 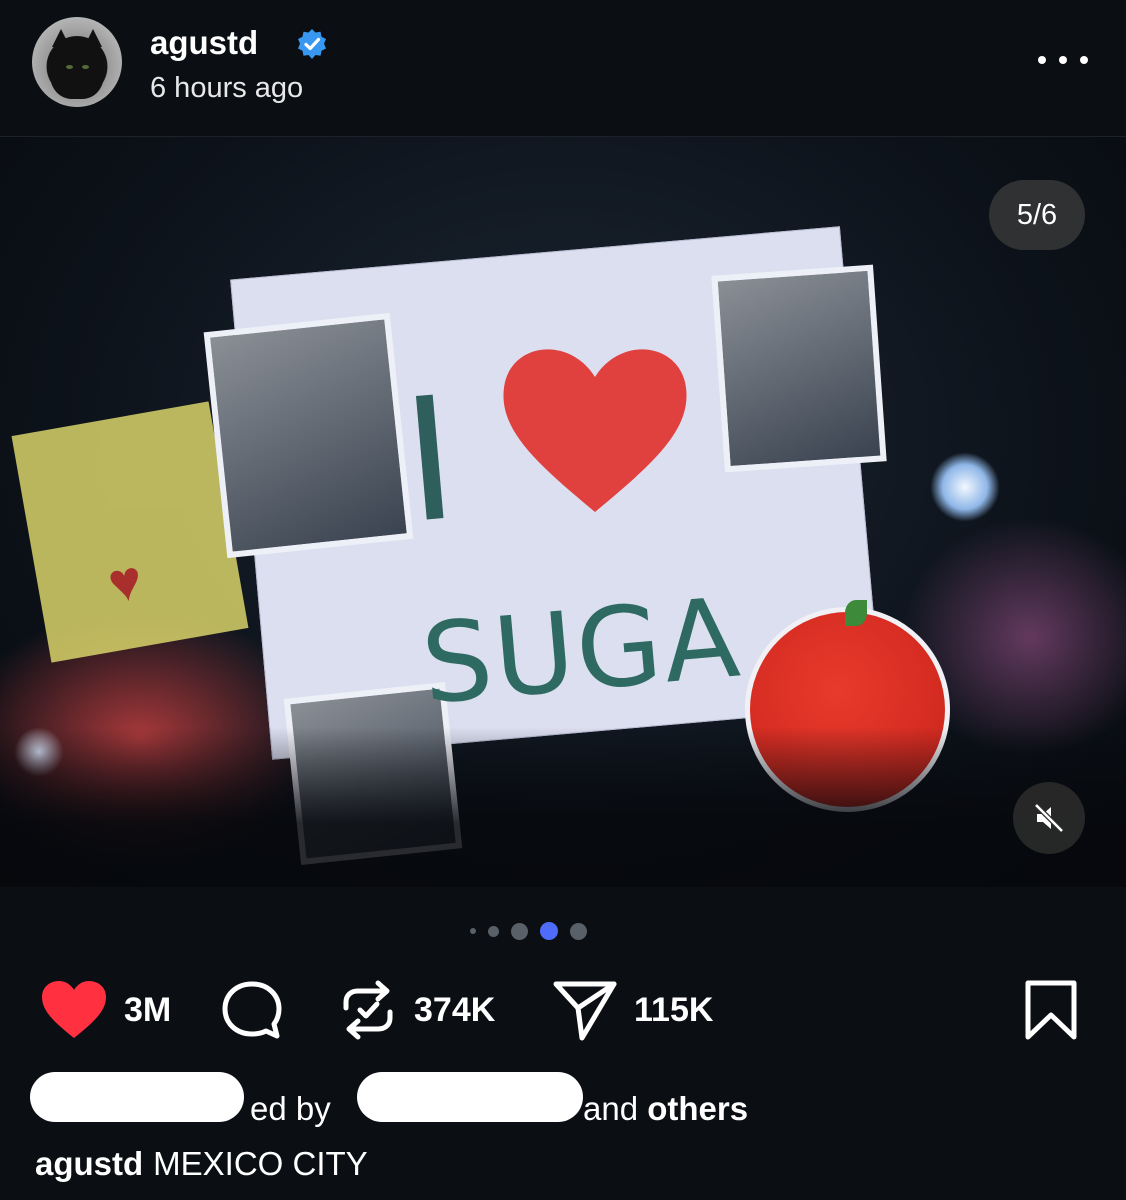 I want to click on share-count: 115K, so click(x=674, y=1009).